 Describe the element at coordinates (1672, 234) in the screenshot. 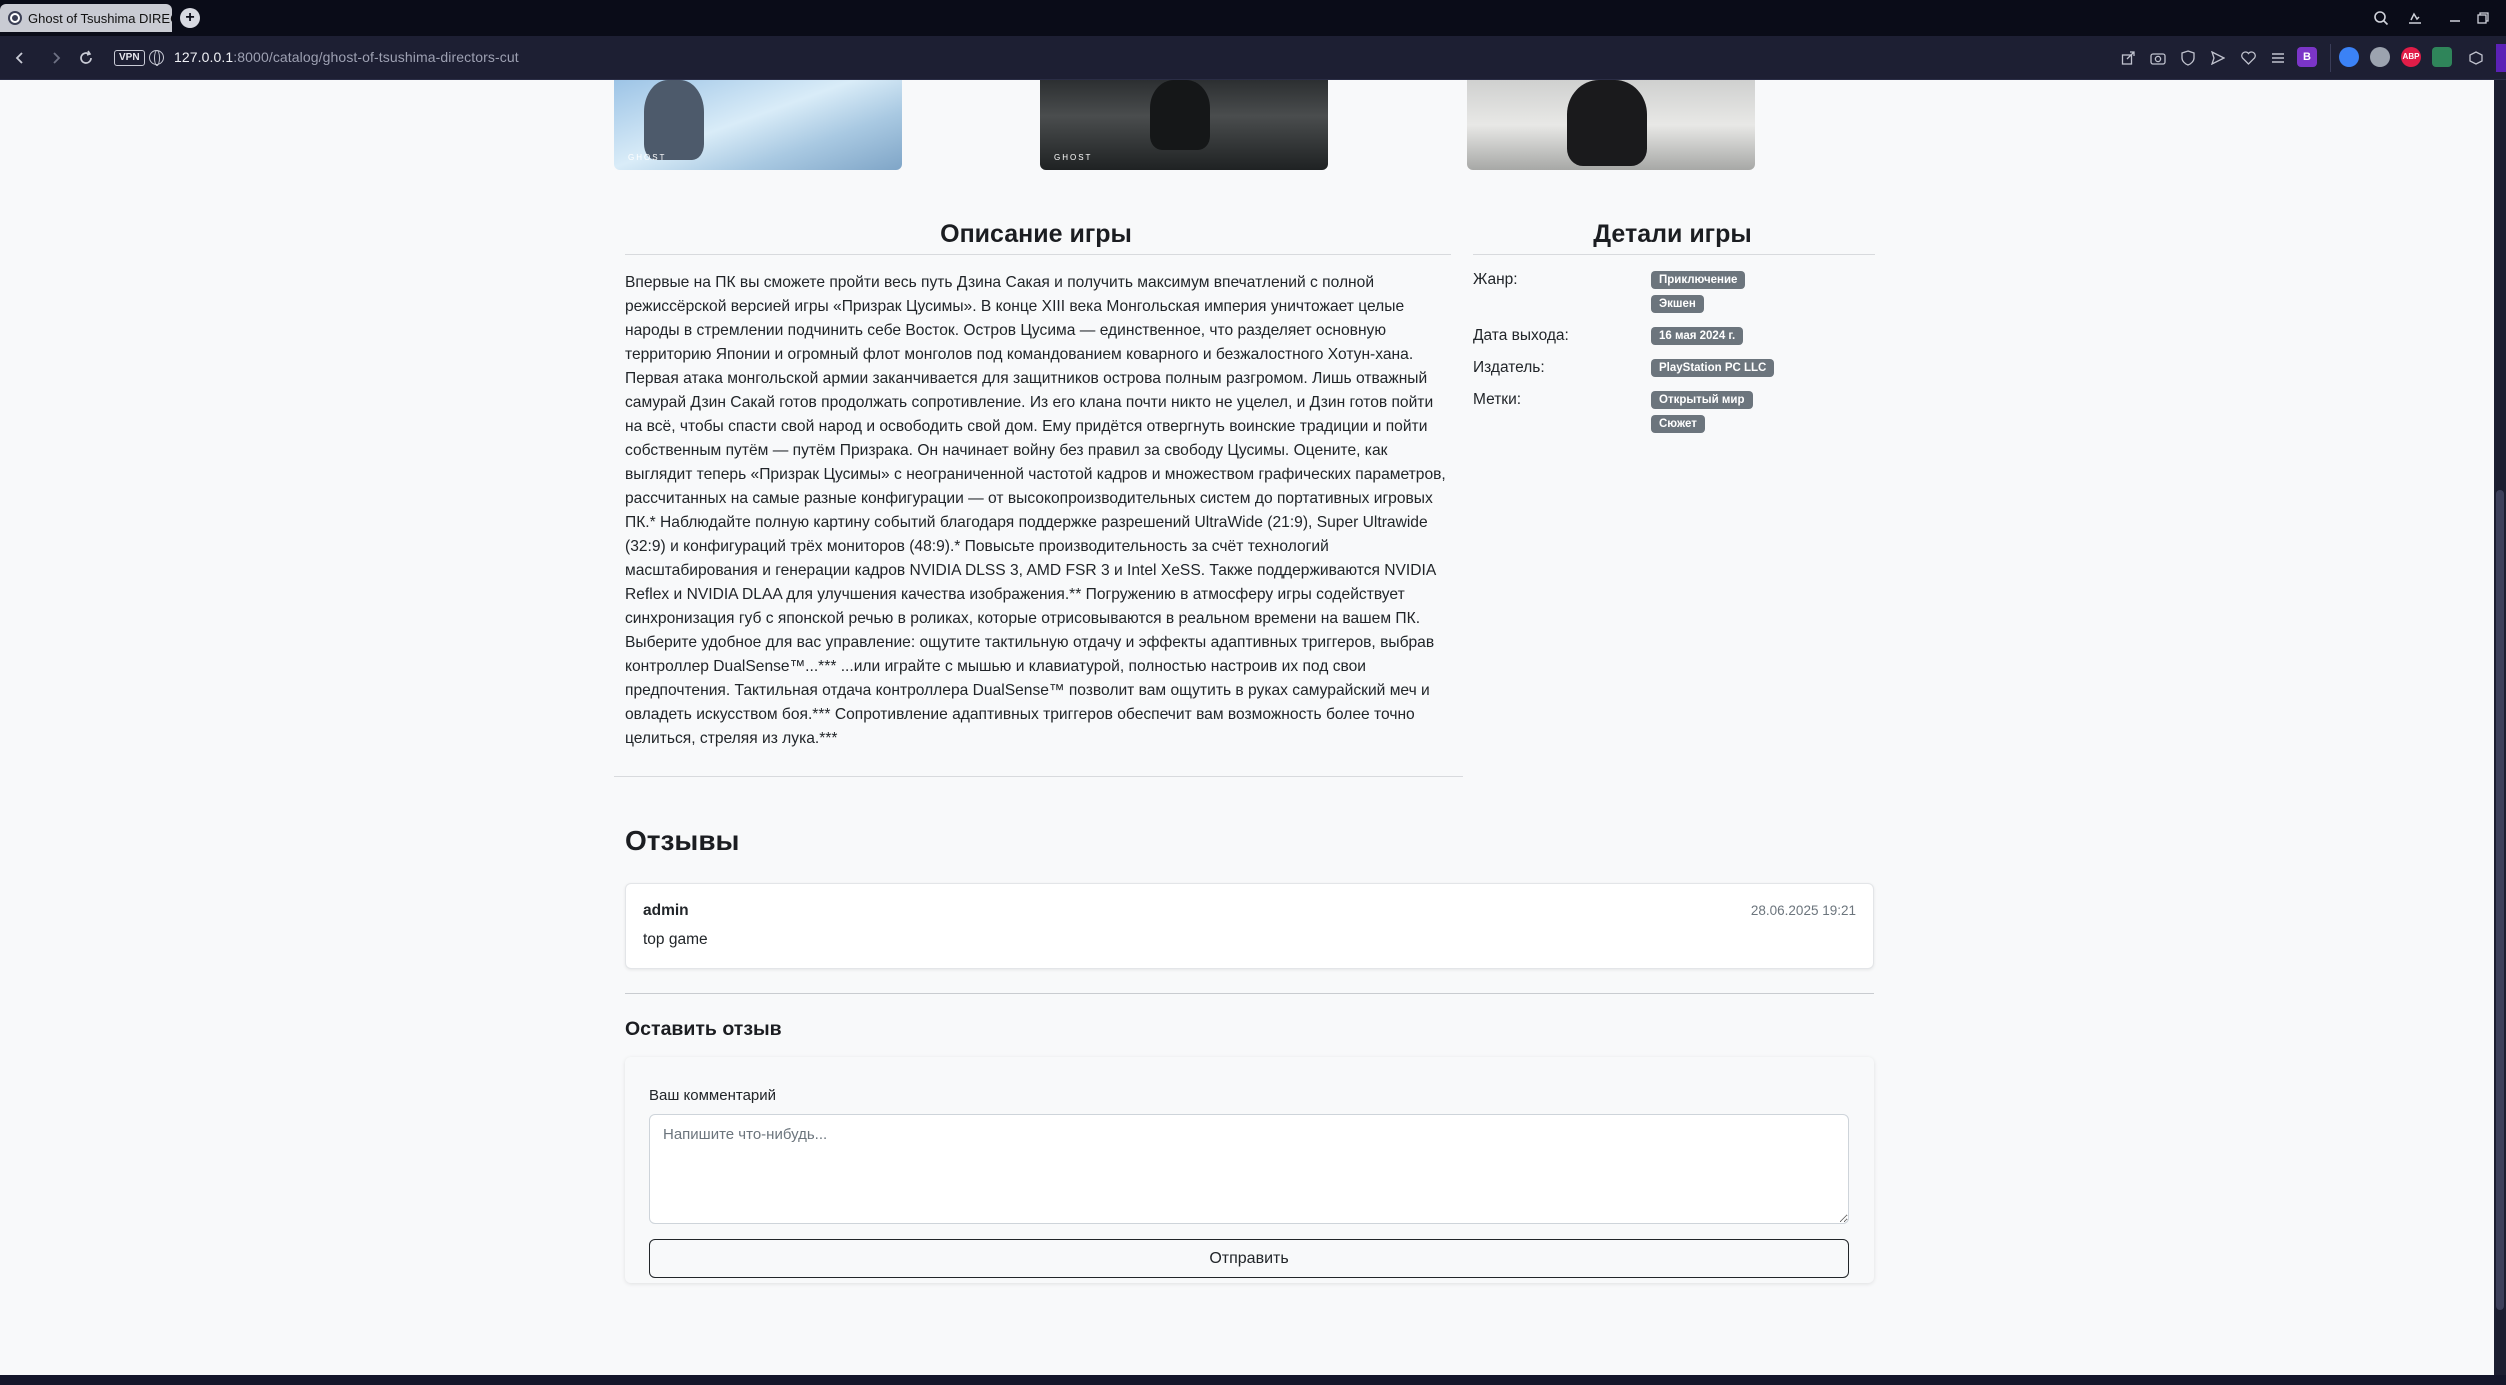

I see `details-heading: Детали игры` at that location.